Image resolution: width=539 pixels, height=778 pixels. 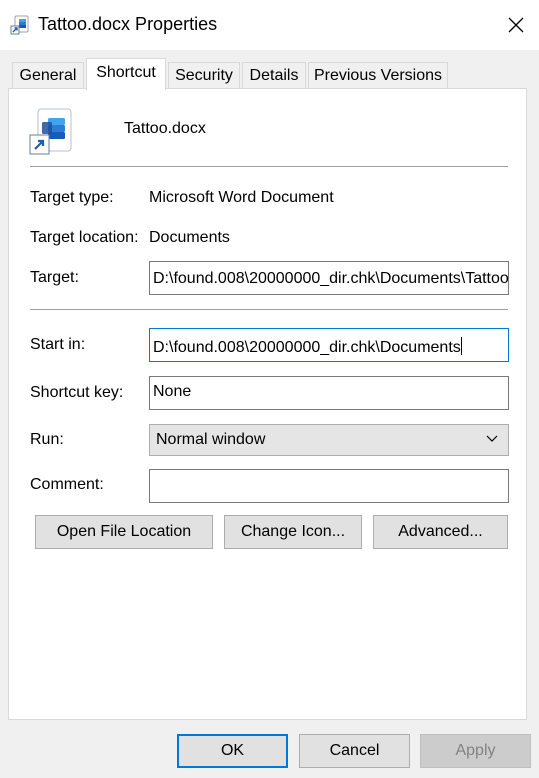 I want to click on run-label: Run:, so click(x=47, y=439).